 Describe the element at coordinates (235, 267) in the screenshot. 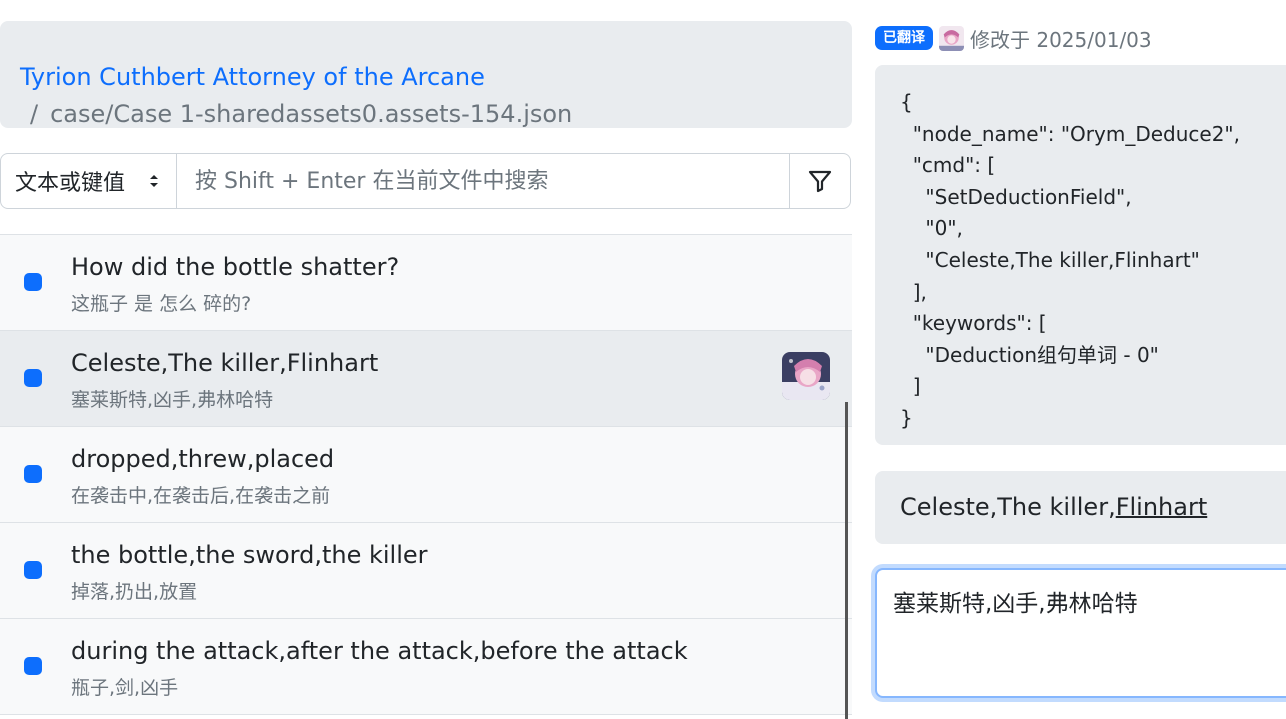

I see `entry-original: How did the bottle shatter?` at that location.